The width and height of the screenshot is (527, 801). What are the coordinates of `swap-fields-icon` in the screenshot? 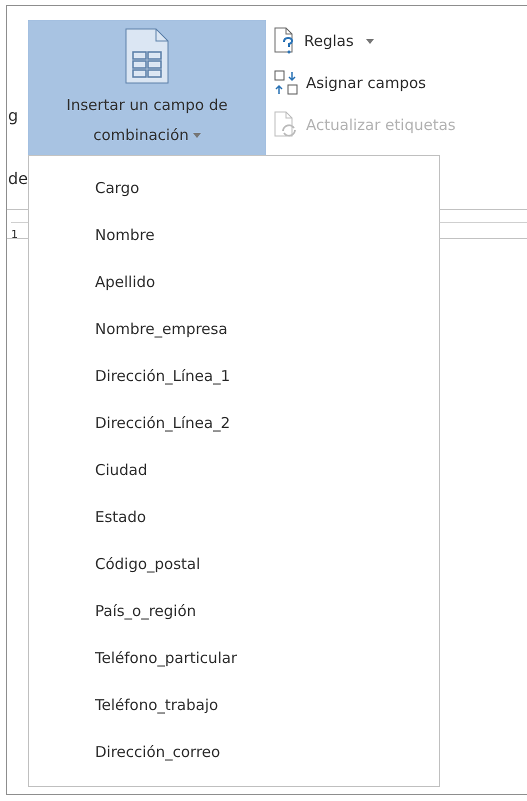 It's located at (286, 83).